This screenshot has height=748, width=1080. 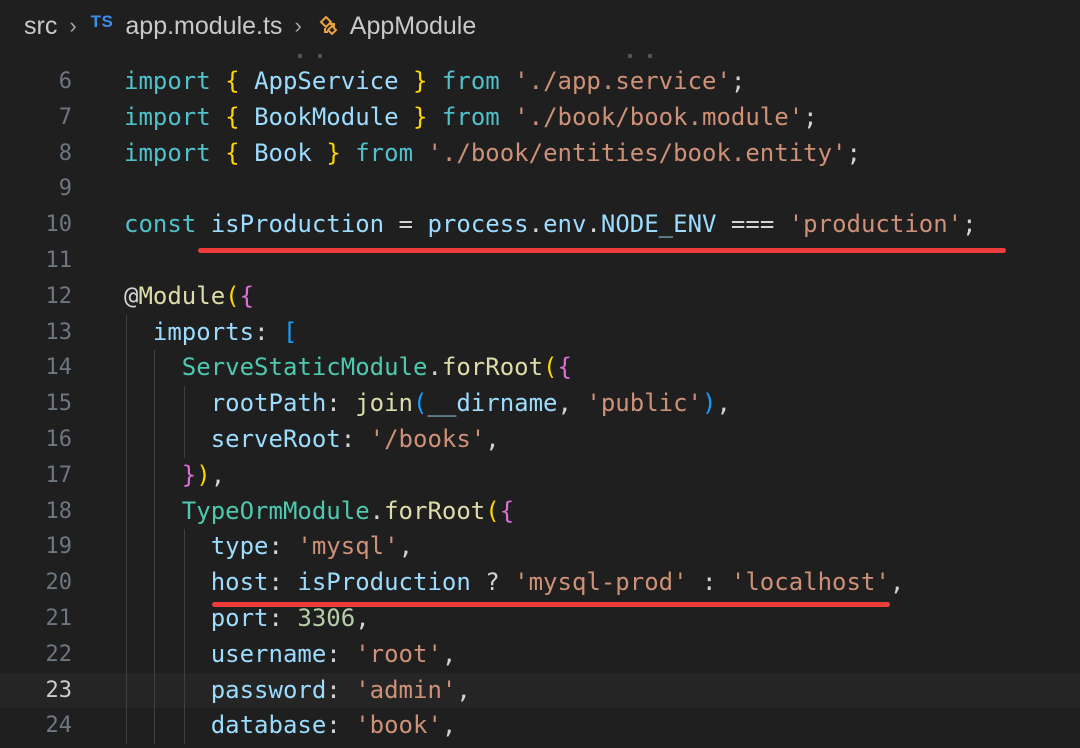 I want to click on code-text: }),, so click(x=174, y=476).